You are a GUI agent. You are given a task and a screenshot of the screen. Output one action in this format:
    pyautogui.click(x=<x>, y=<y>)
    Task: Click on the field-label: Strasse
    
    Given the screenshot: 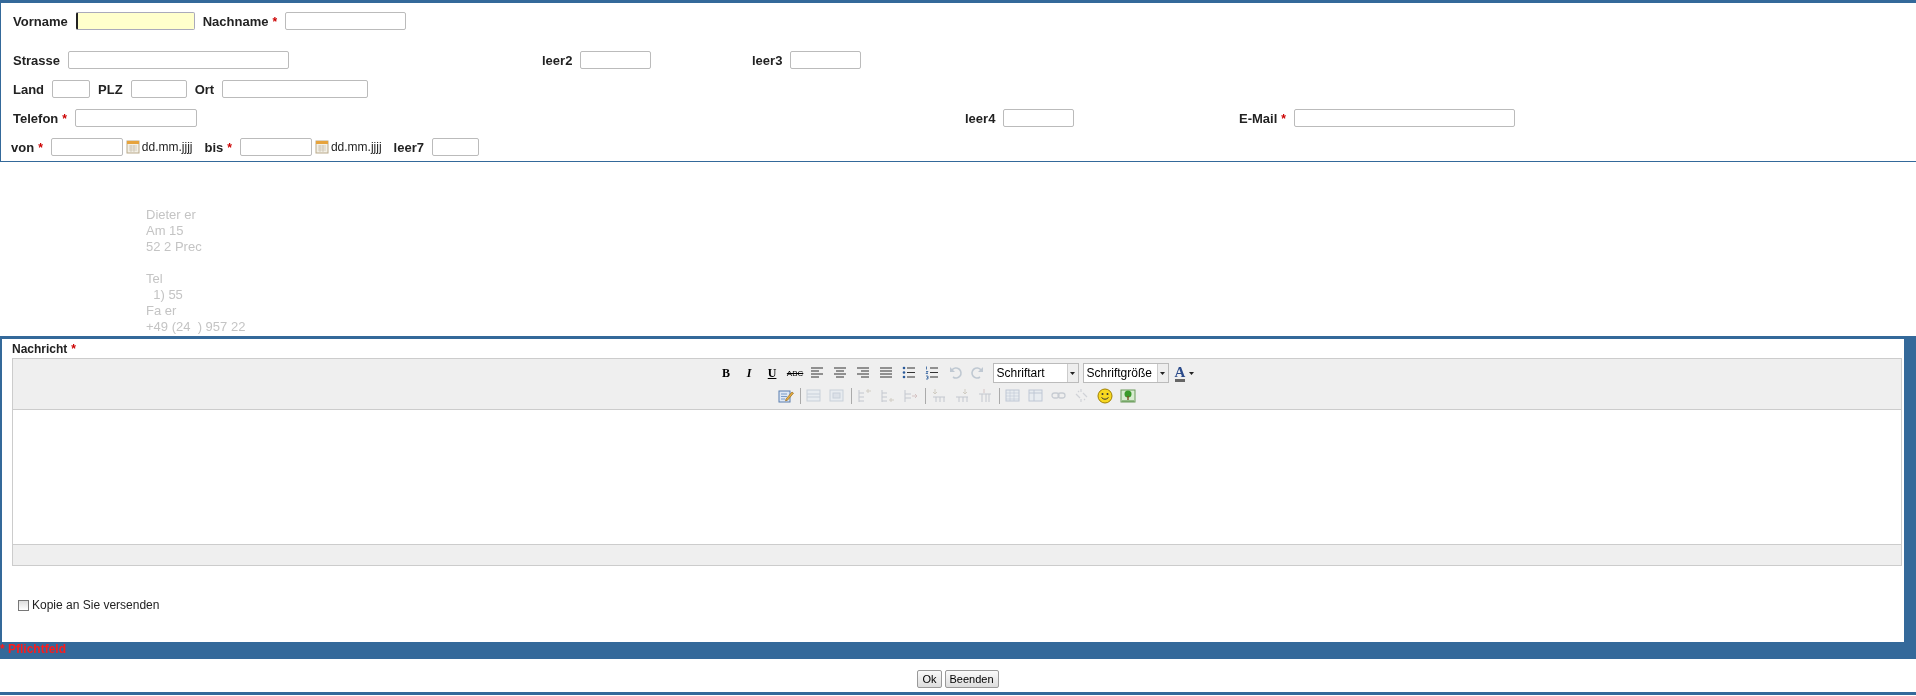 What is the action you would take?
    pyautogui.click(x=36, y=60)
    